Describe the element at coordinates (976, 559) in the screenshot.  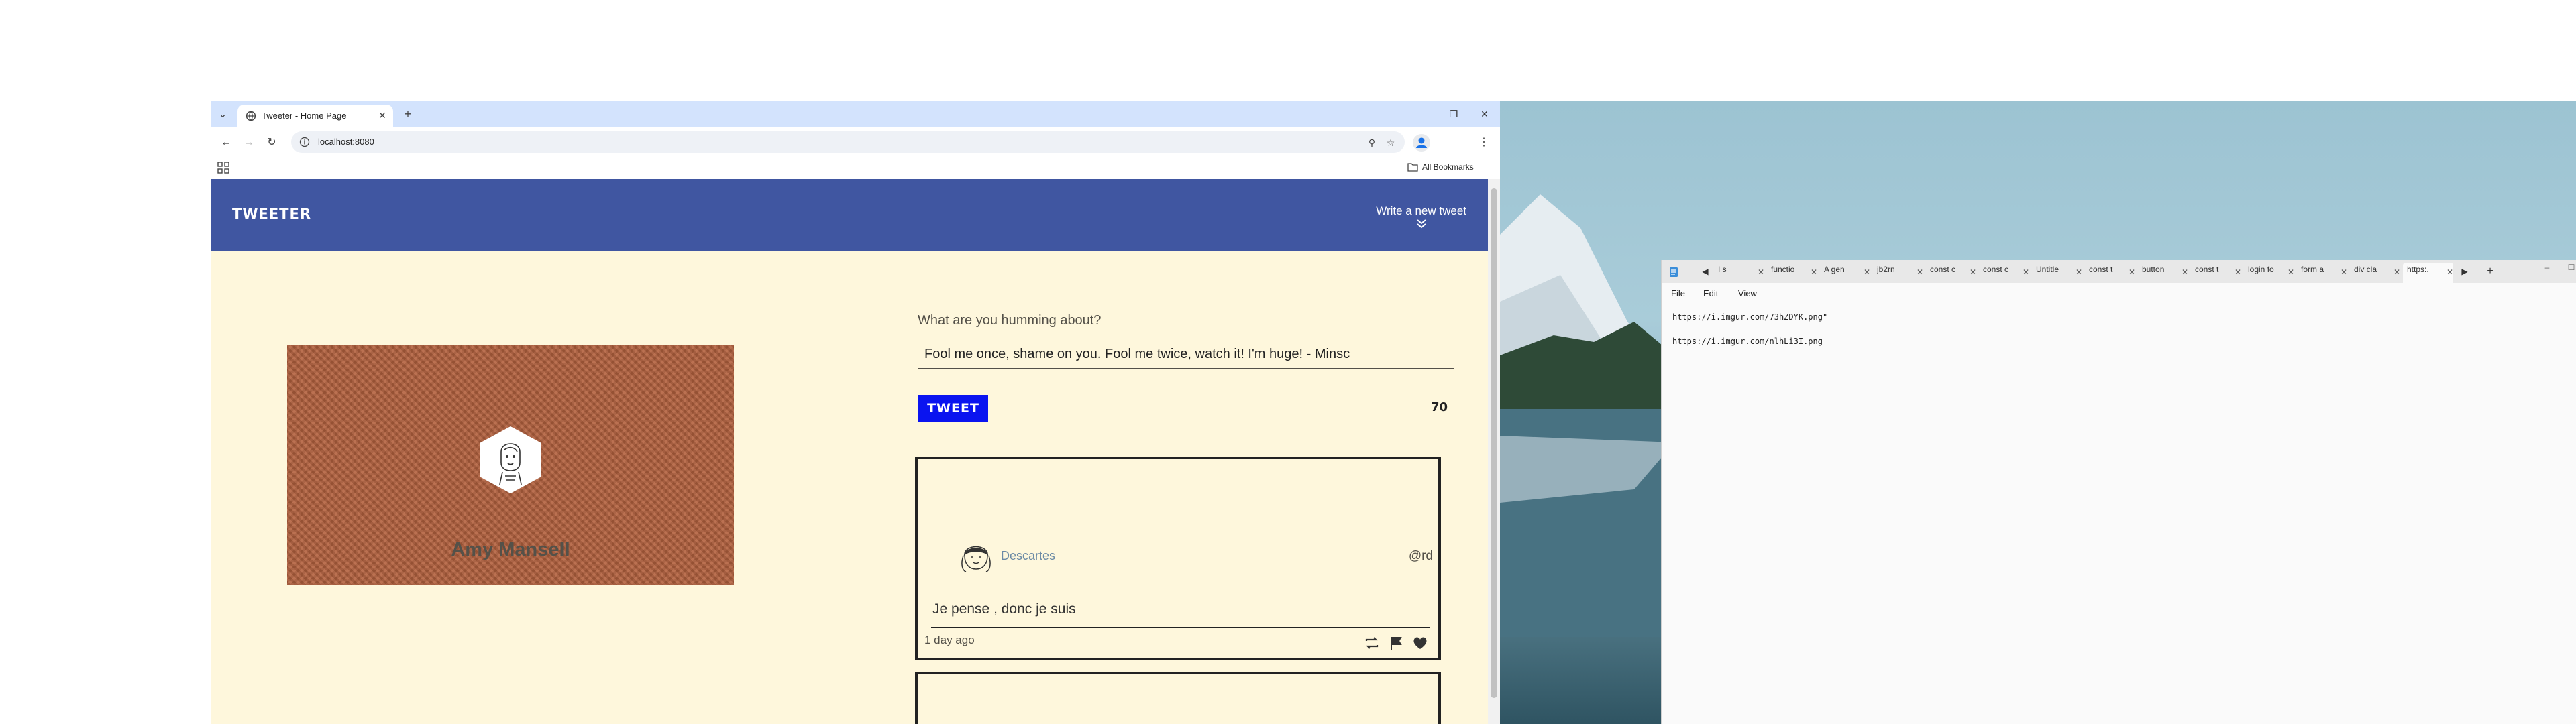
I see `tweet-author-avatar` at that location.